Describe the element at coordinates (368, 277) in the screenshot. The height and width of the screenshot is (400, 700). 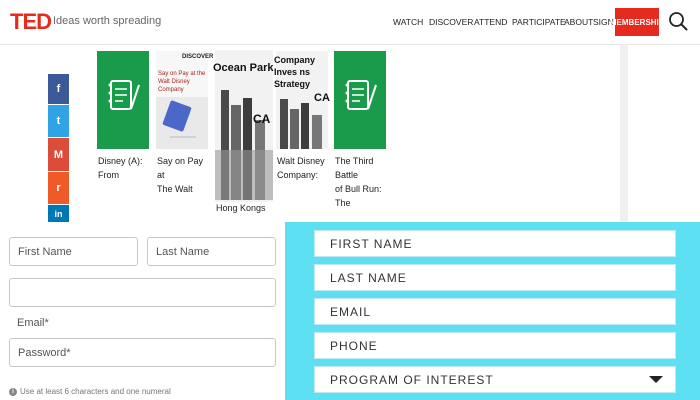
I see `last-name-label: LAST NAME` at that location.